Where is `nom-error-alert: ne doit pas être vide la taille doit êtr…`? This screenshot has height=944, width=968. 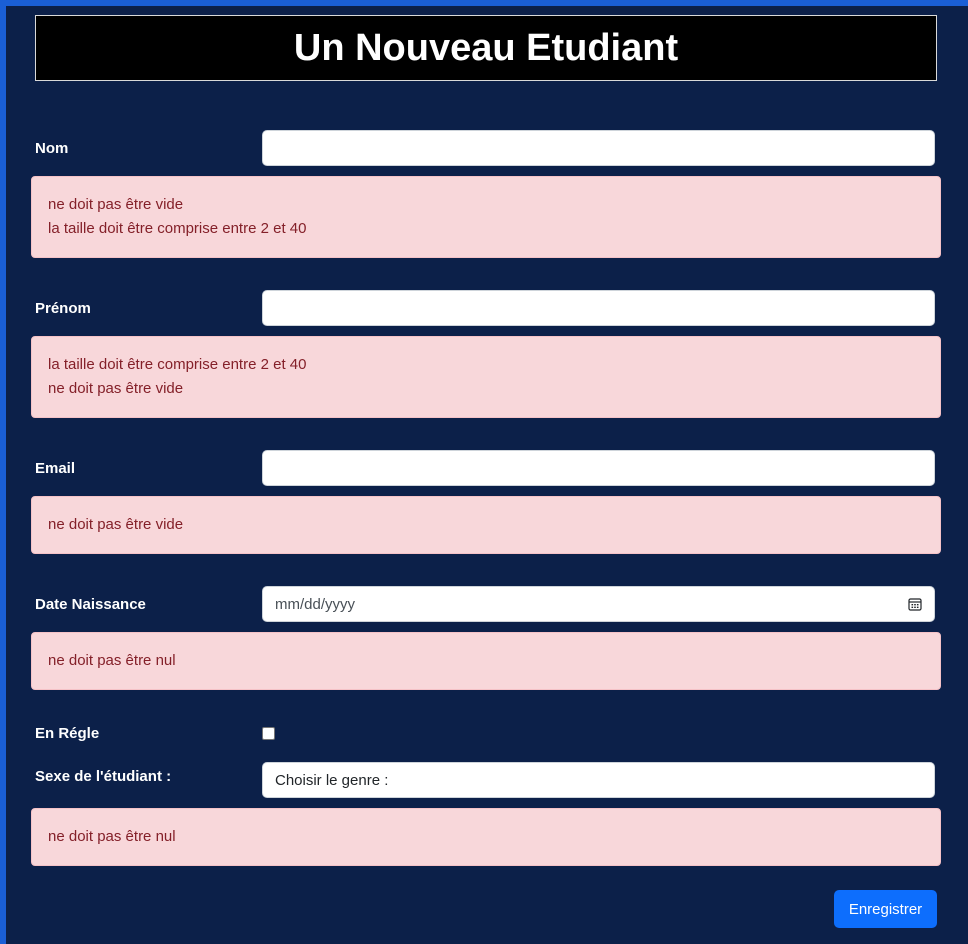 nom-error-alert: ne doit pas être vide la taille doit êtr… is located at coordinates (486, 217).